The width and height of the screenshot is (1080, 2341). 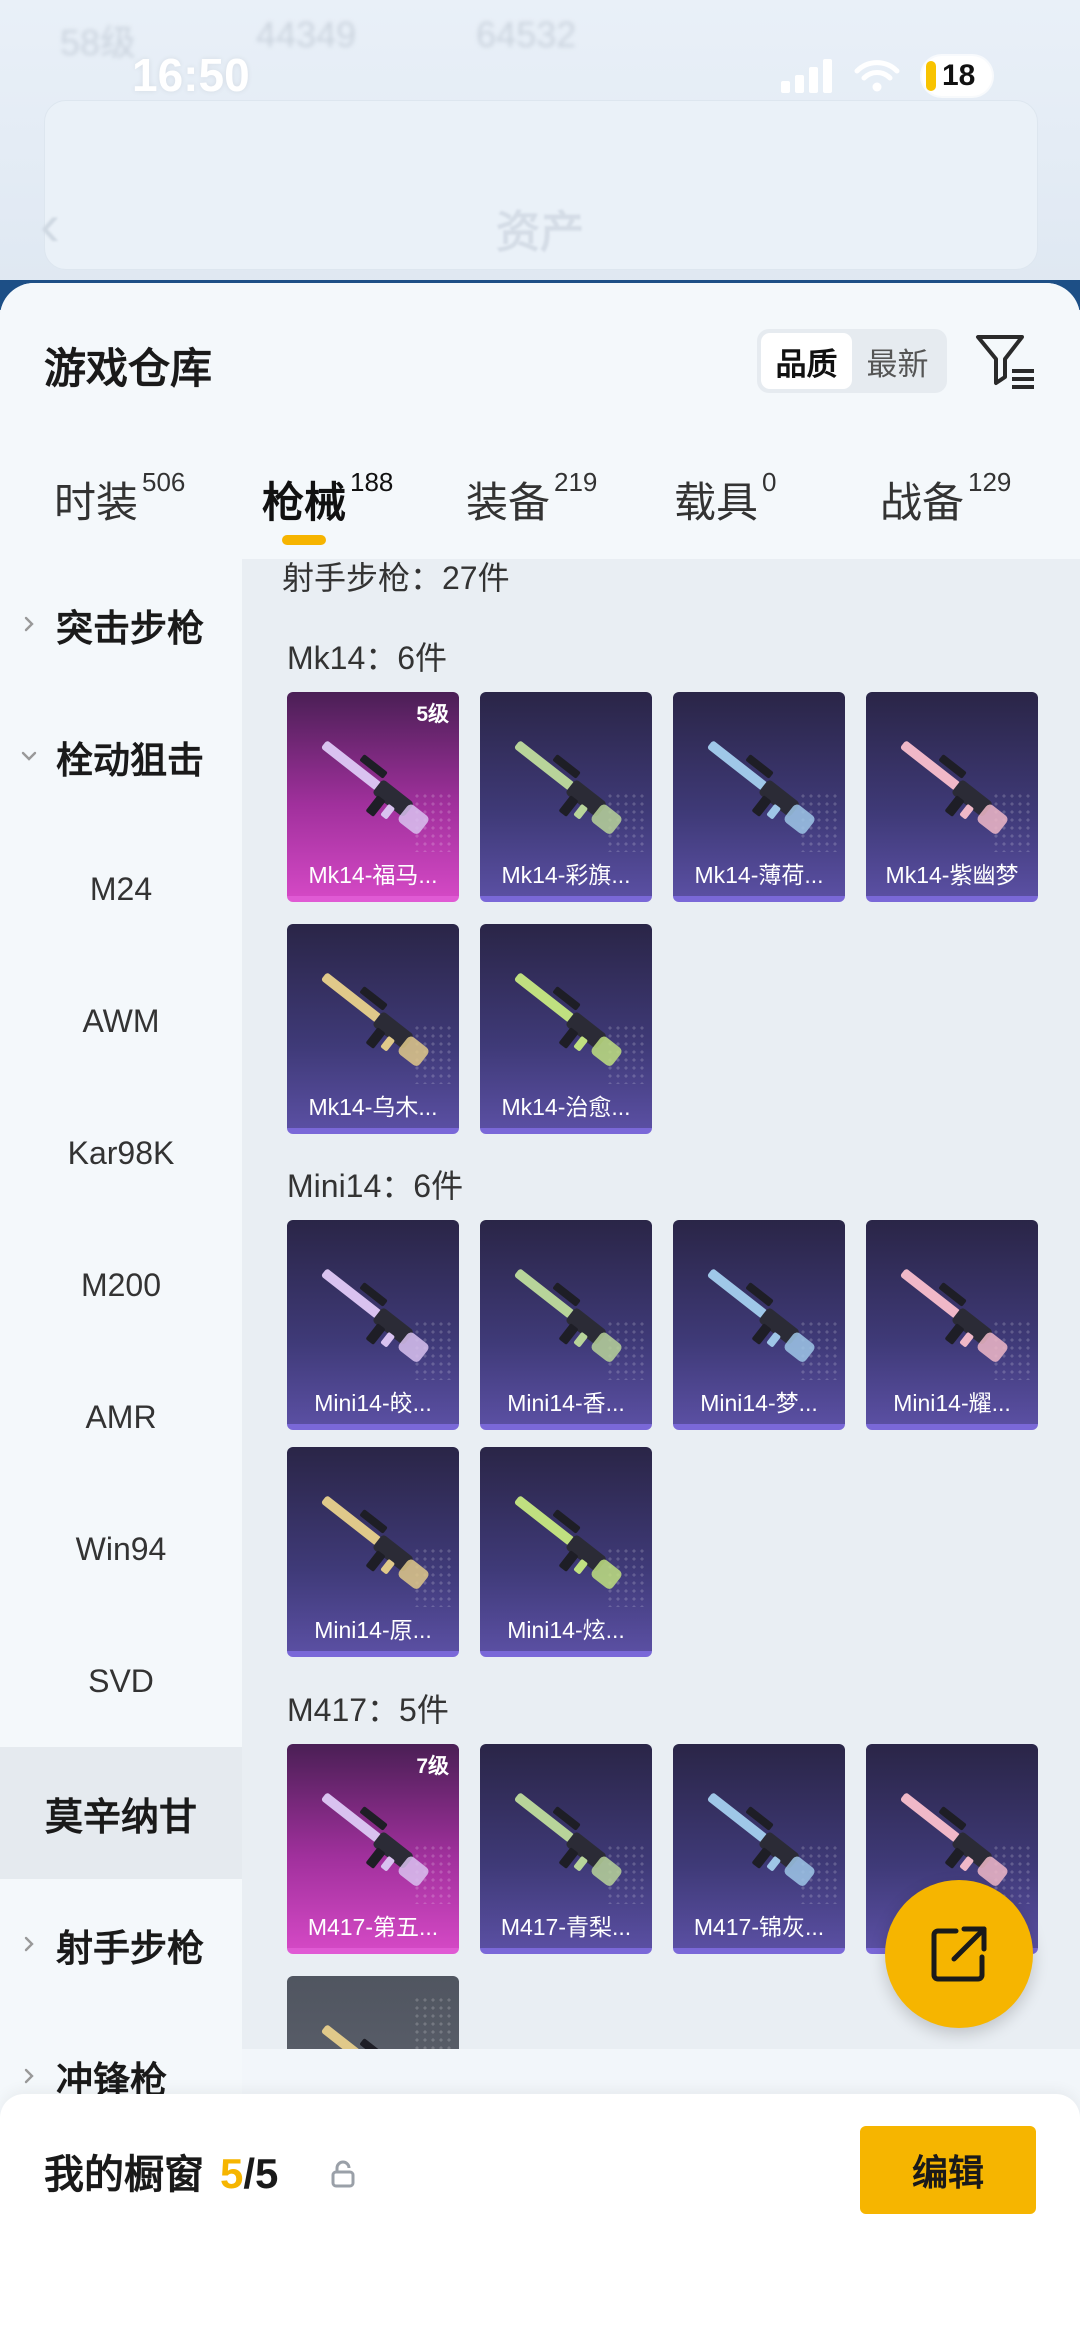 I want to click on showcase-title: 我的橱窗 5/5, so click(x=161, y=2171).